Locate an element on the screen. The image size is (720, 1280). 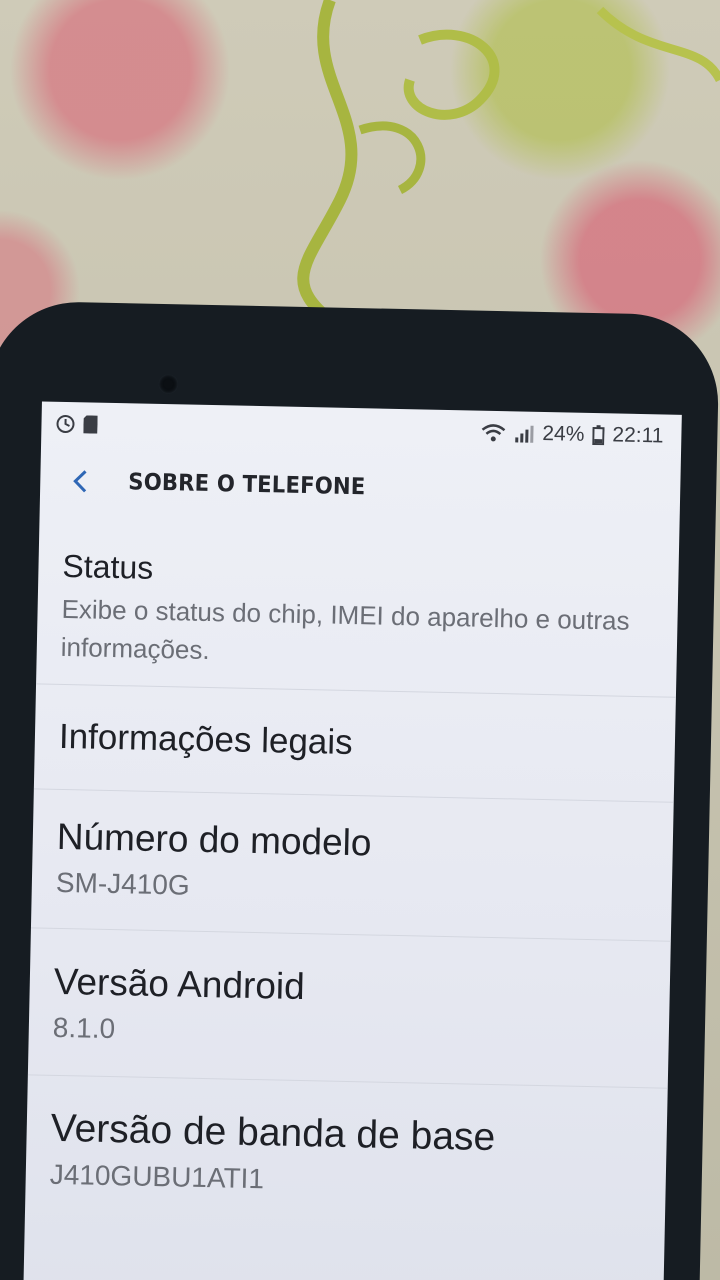
app-bar: SOBRE O TELEFONE is located at coordinates (360, 486).